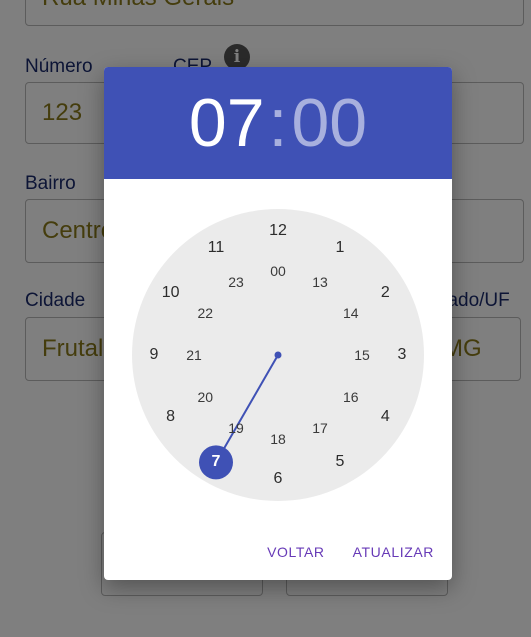 The image size is (531, 637). I want to click on clock-number: 3, so click(402, 355).